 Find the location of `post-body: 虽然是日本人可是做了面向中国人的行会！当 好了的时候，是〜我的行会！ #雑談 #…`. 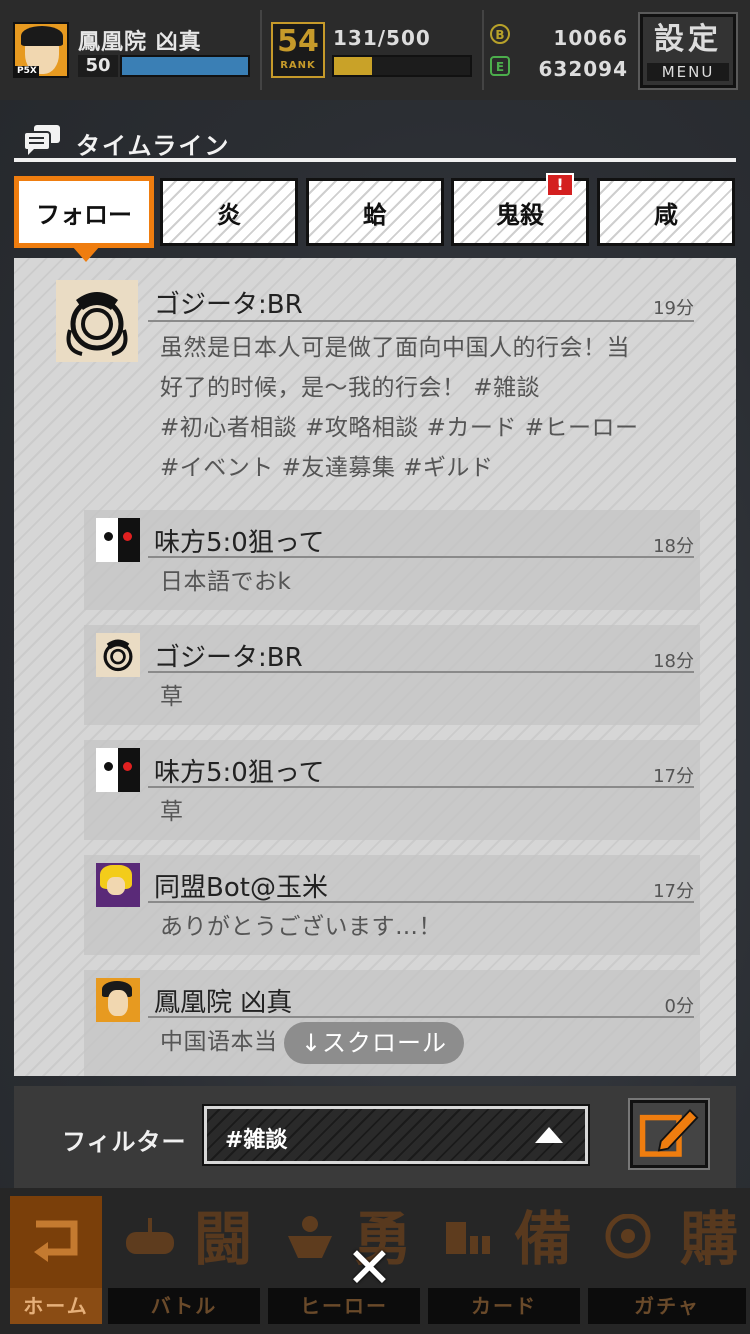

post-body: 虽然是日本人可是做了面向中国人的行会！当 好了的时候，是〜我的行会！ #雑談 #… is located at coordinates (440, 408).